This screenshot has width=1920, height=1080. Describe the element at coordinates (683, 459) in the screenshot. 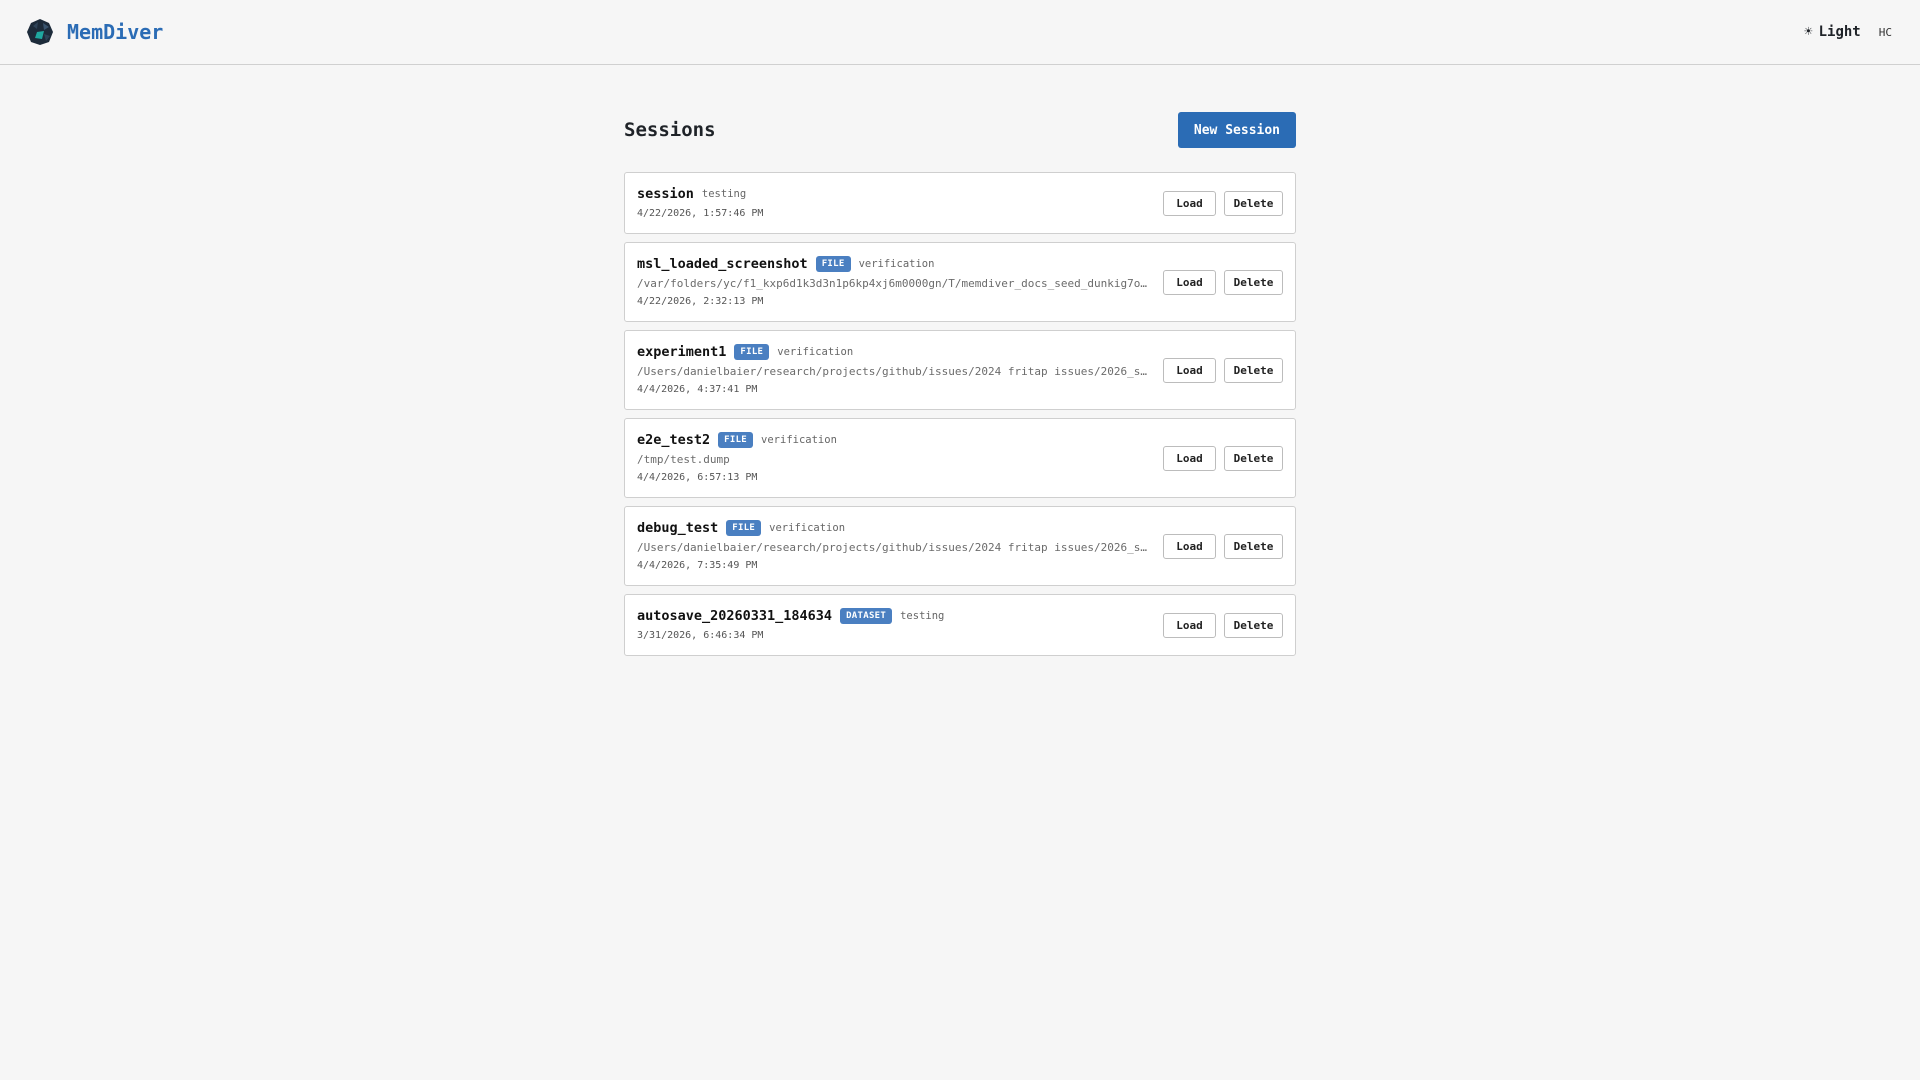

I see `session-path: /tmp/test.dump` at that location.